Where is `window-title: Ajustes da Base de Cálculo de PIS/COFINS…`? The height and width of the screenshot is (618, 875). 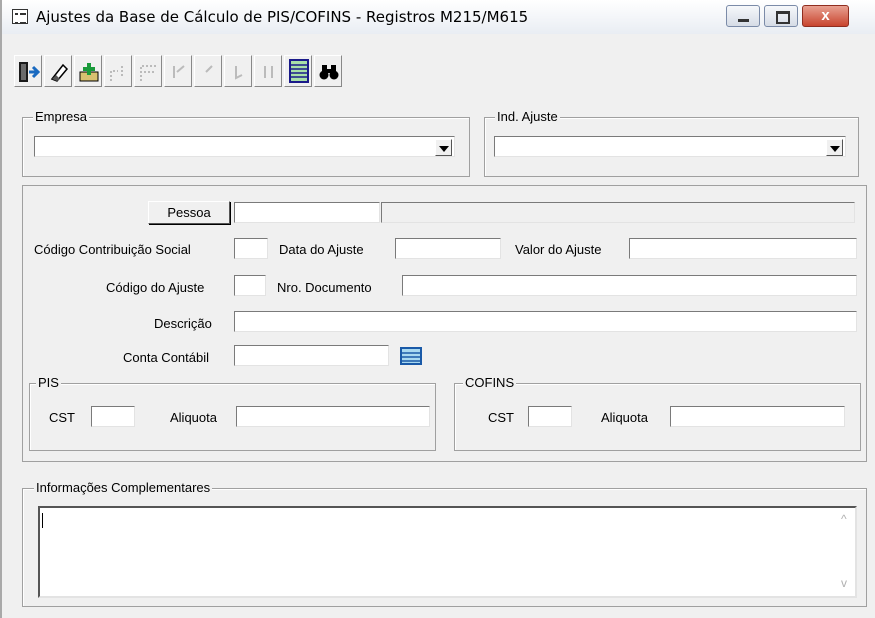
window-title: Ajustes da Base de Cálculo de PIS/COFINS… is located at coordinates (282, 17).